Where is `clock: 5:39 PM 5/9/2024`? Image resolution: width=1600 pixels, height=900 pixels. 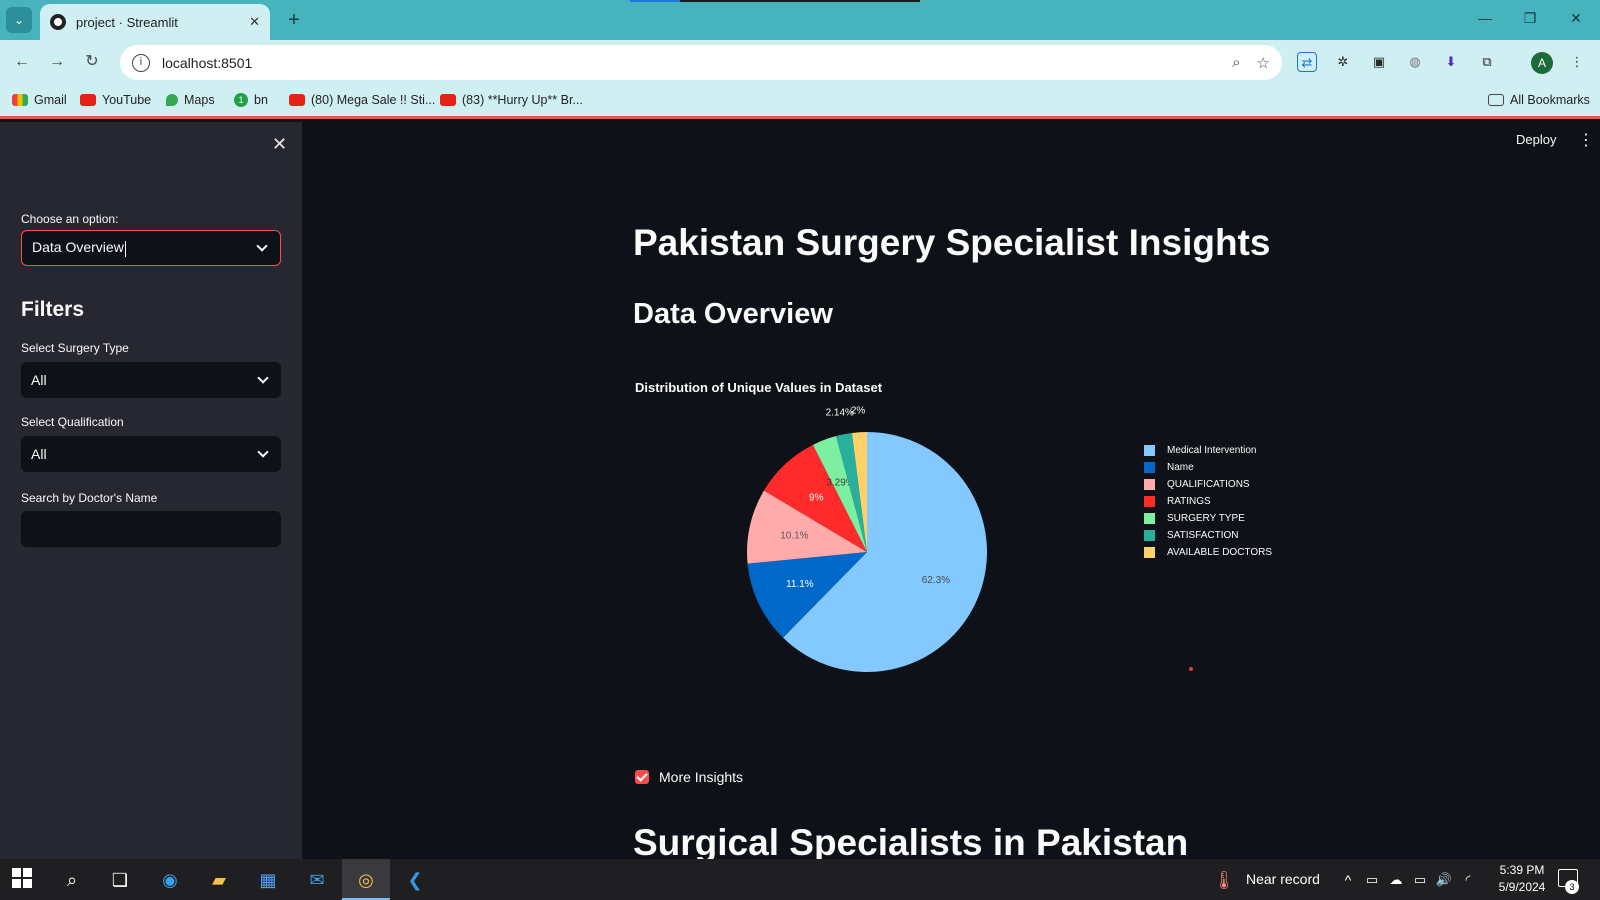
clock: 5:39 PM 5/9/2024 is located at coordinates (1522, 879).